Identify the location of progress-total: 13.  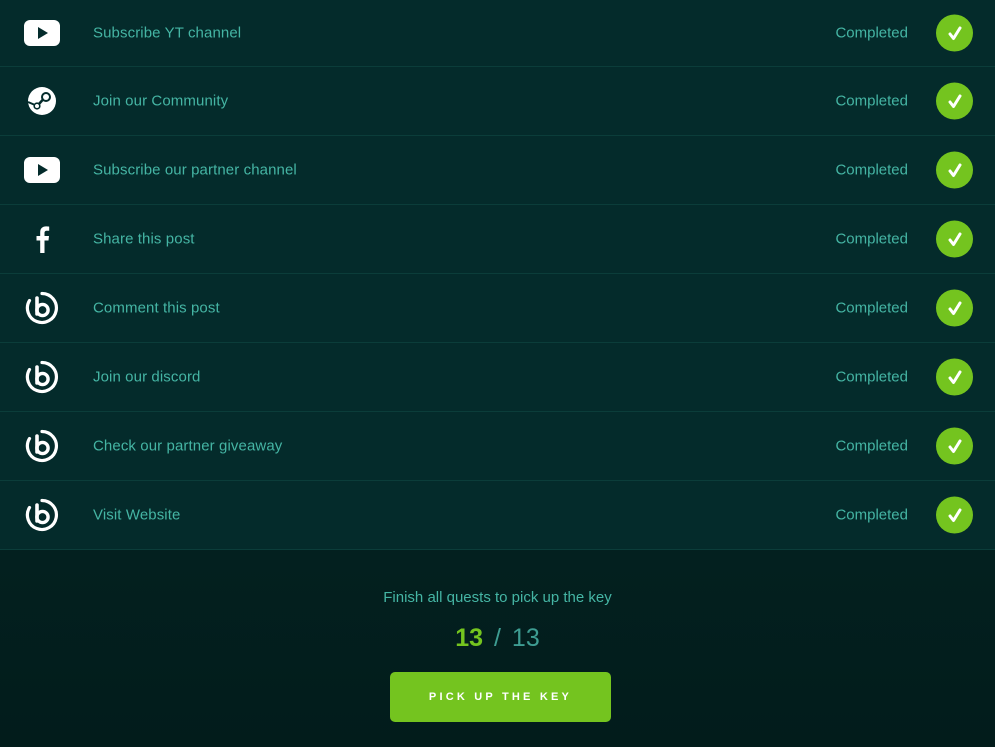
(525, 638).